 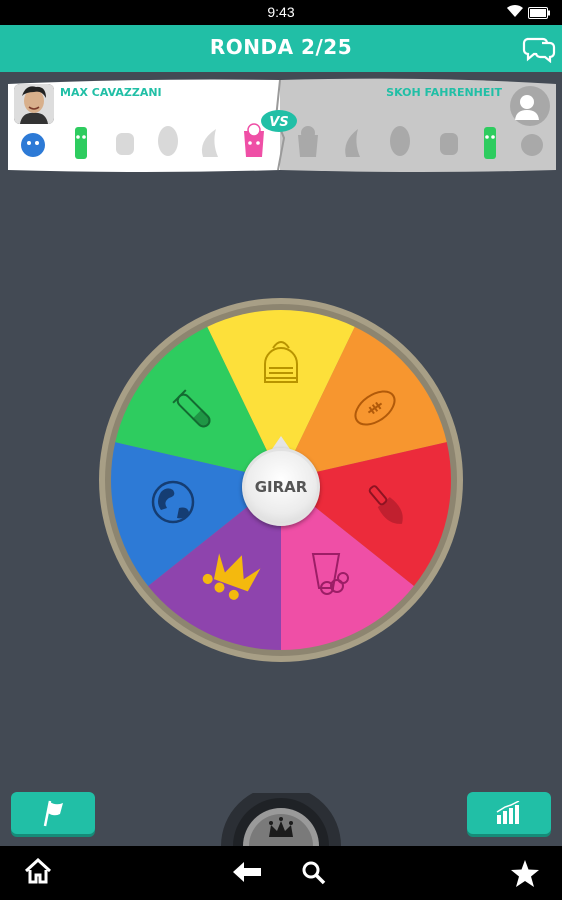 I want to click on player2-name: SKOH FAHRENHEIT, so click(x=444, y=92).